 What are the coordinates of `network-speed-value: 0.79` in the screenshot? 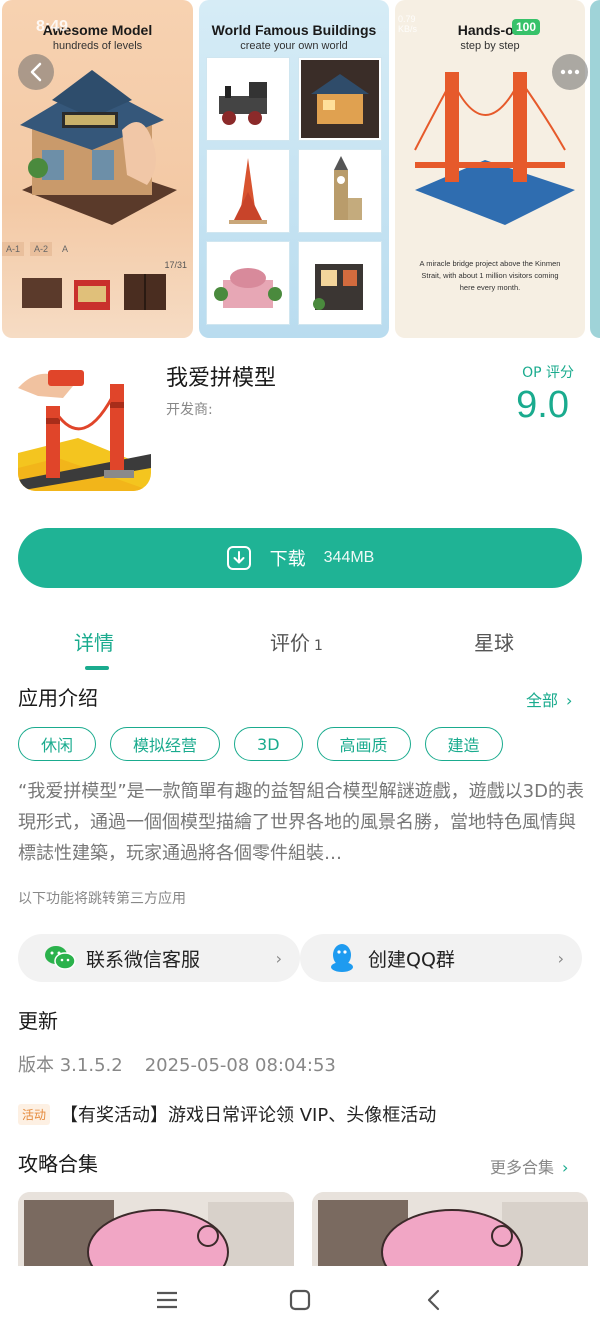 It's located at (407, 19).